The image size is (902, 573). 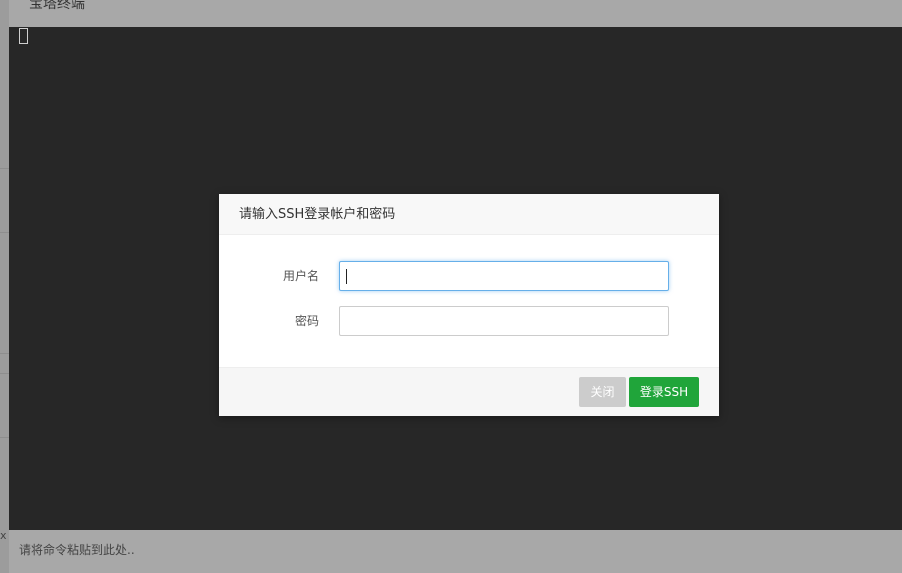 What do you see at coordinates (469, 214) in the screenshot?
I see `dialog-header: 请输入SSH登录帐户和密码` at bounding box center [469, 214].